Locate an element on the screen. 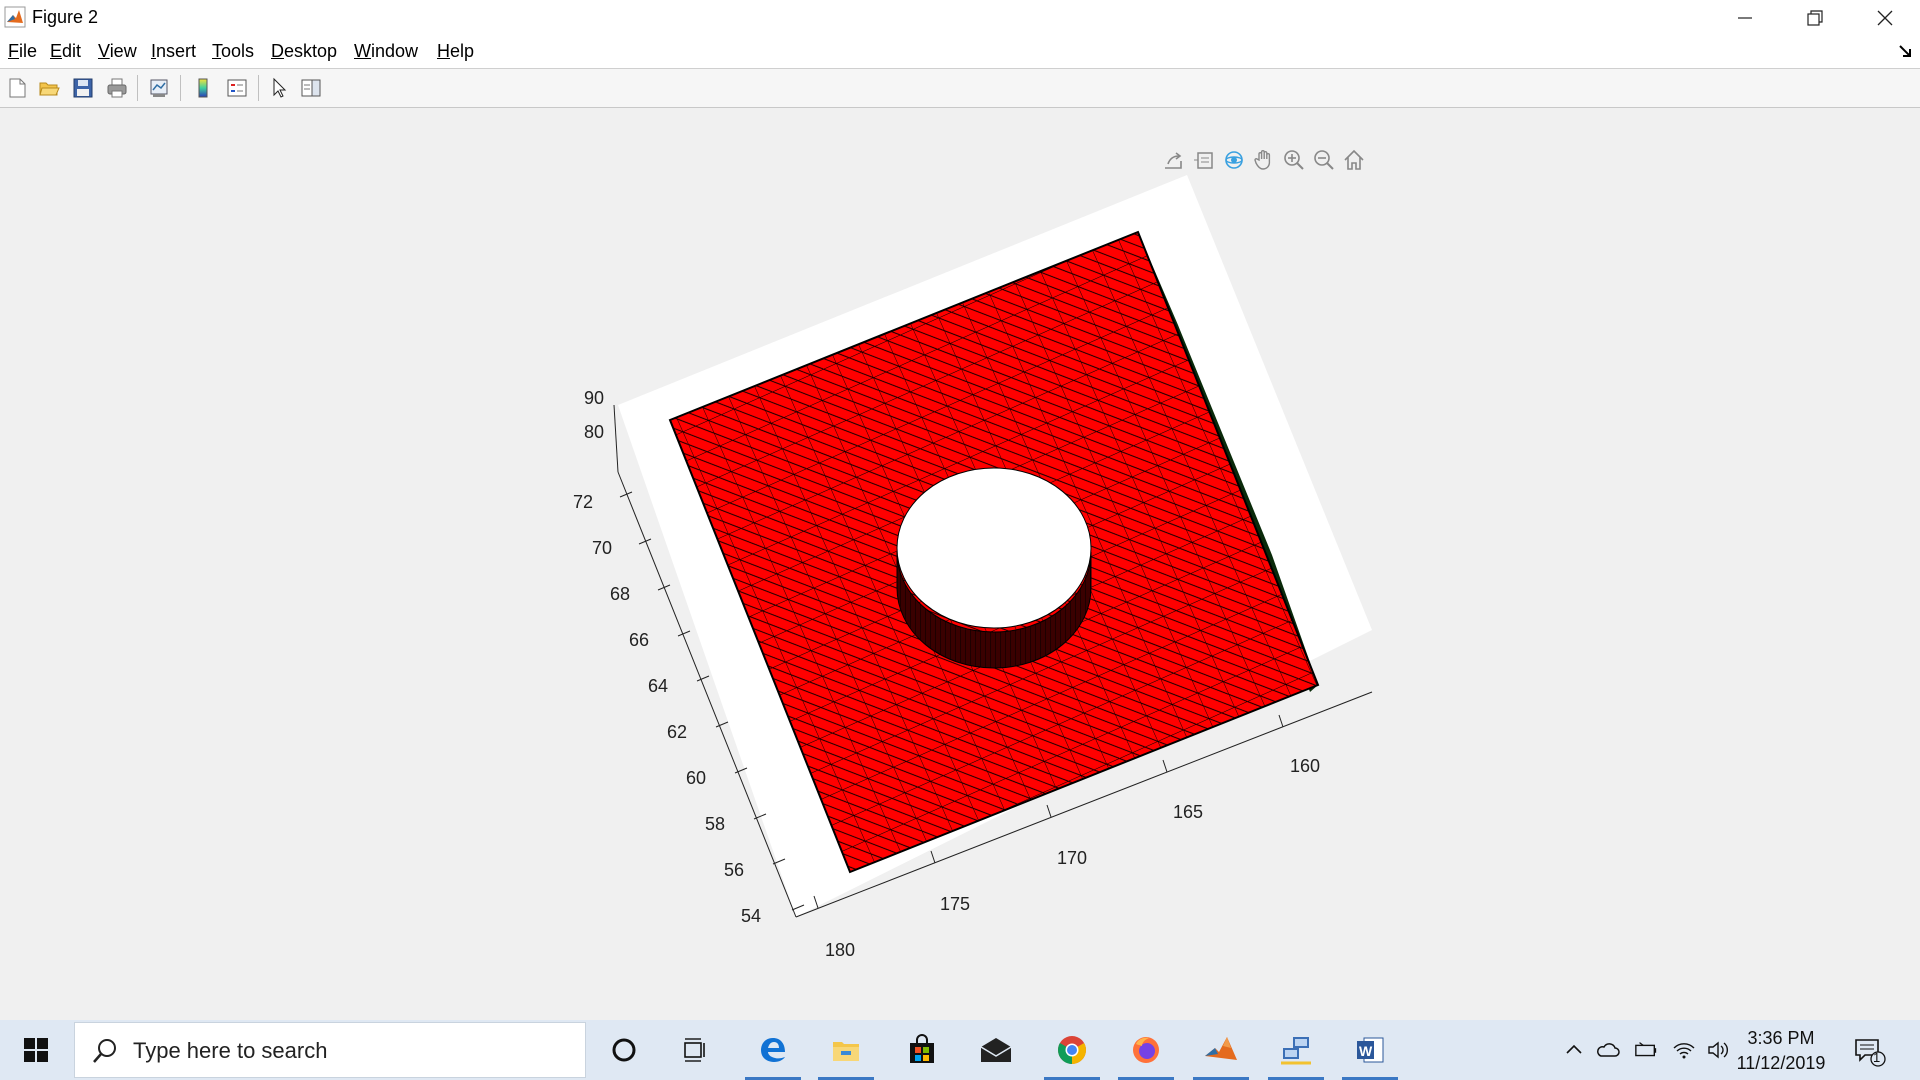 This screenshot has height=1080, width=1920. open-file-button is located at coordinates (49, 88).